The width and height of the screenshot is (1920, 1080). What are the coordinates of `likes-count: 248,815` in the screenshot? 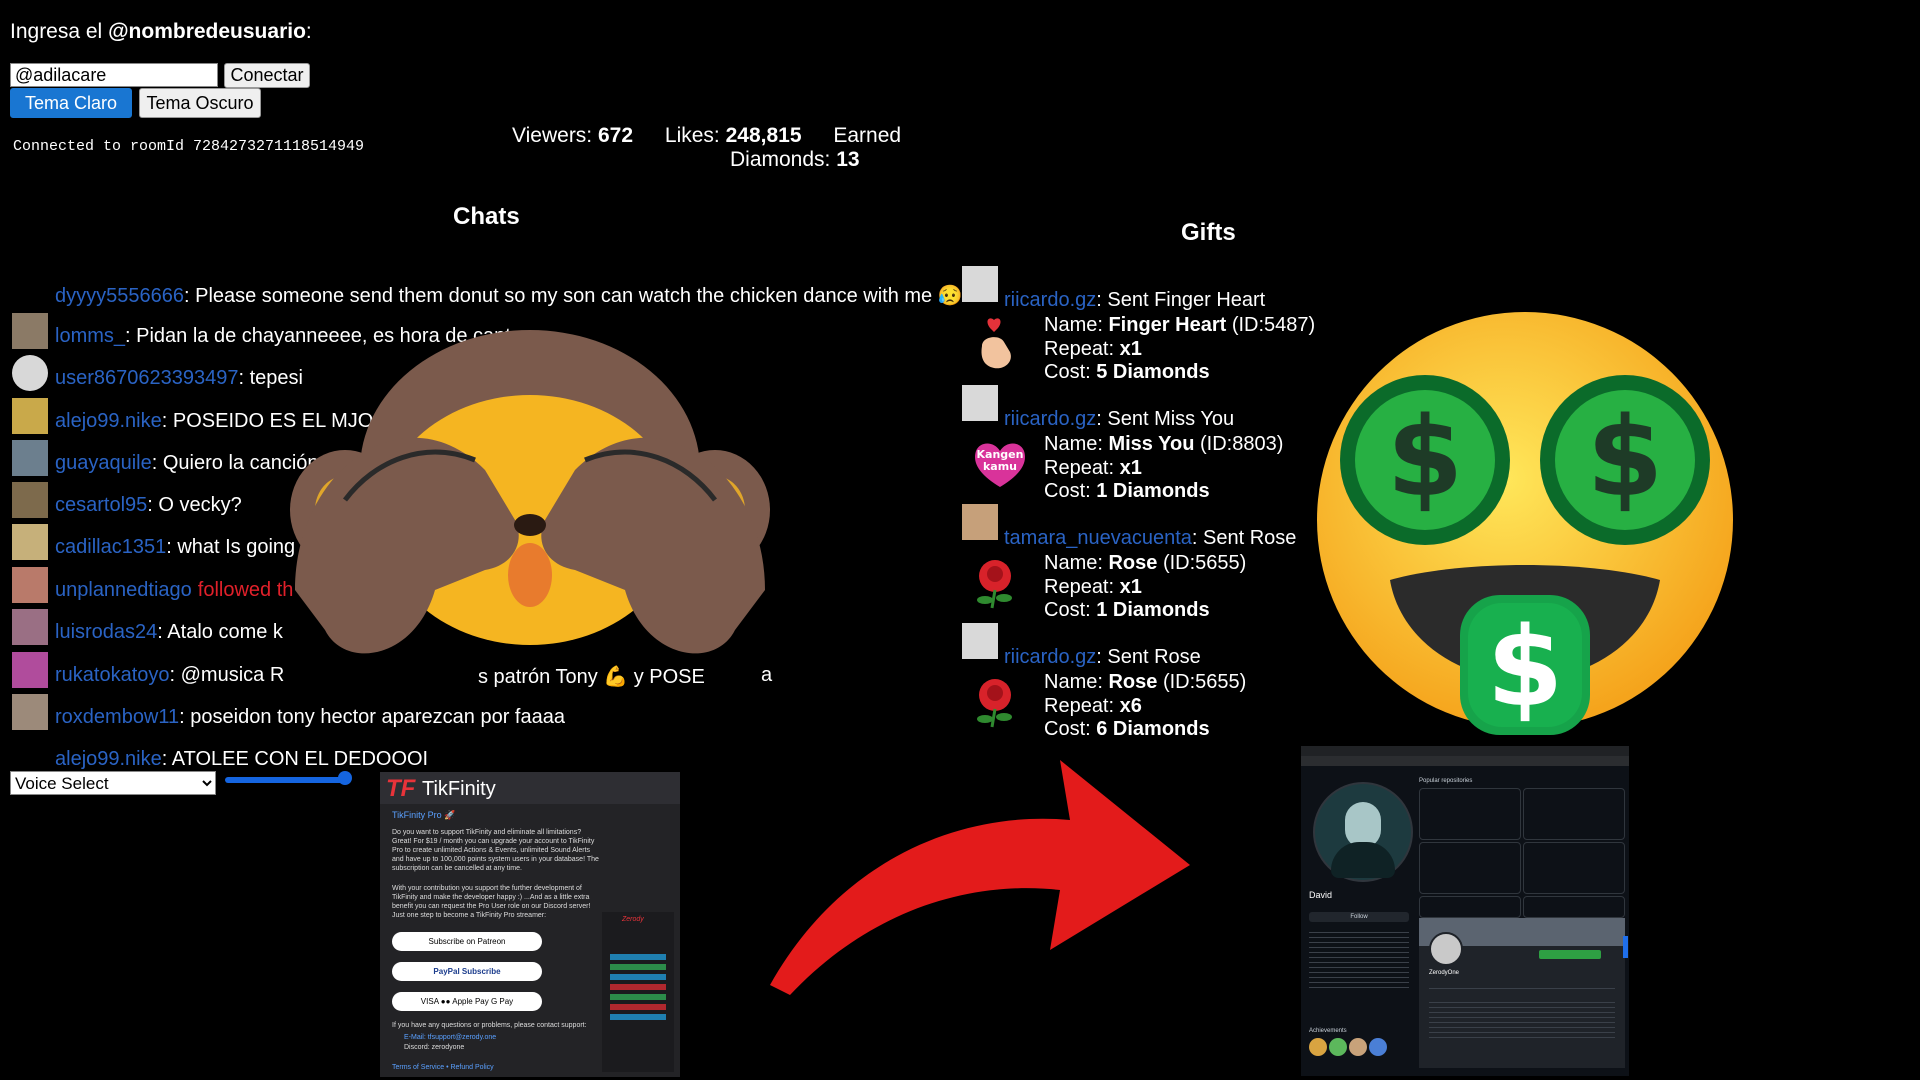 It's located at (763, 135).